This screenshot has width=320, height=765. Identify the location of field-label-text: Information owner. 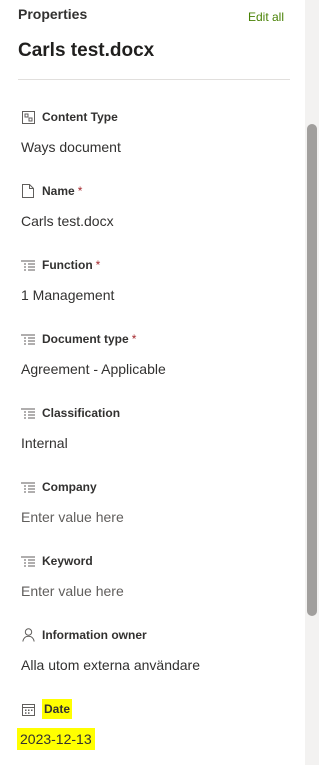
(94, 635).